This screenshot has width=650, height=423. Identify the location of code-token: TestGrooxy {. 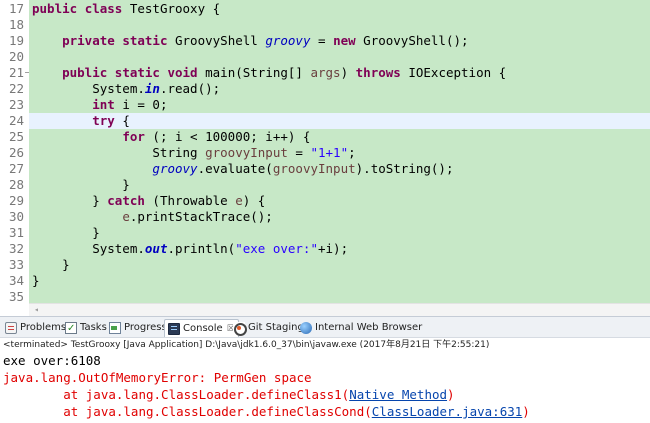
(171, 8).